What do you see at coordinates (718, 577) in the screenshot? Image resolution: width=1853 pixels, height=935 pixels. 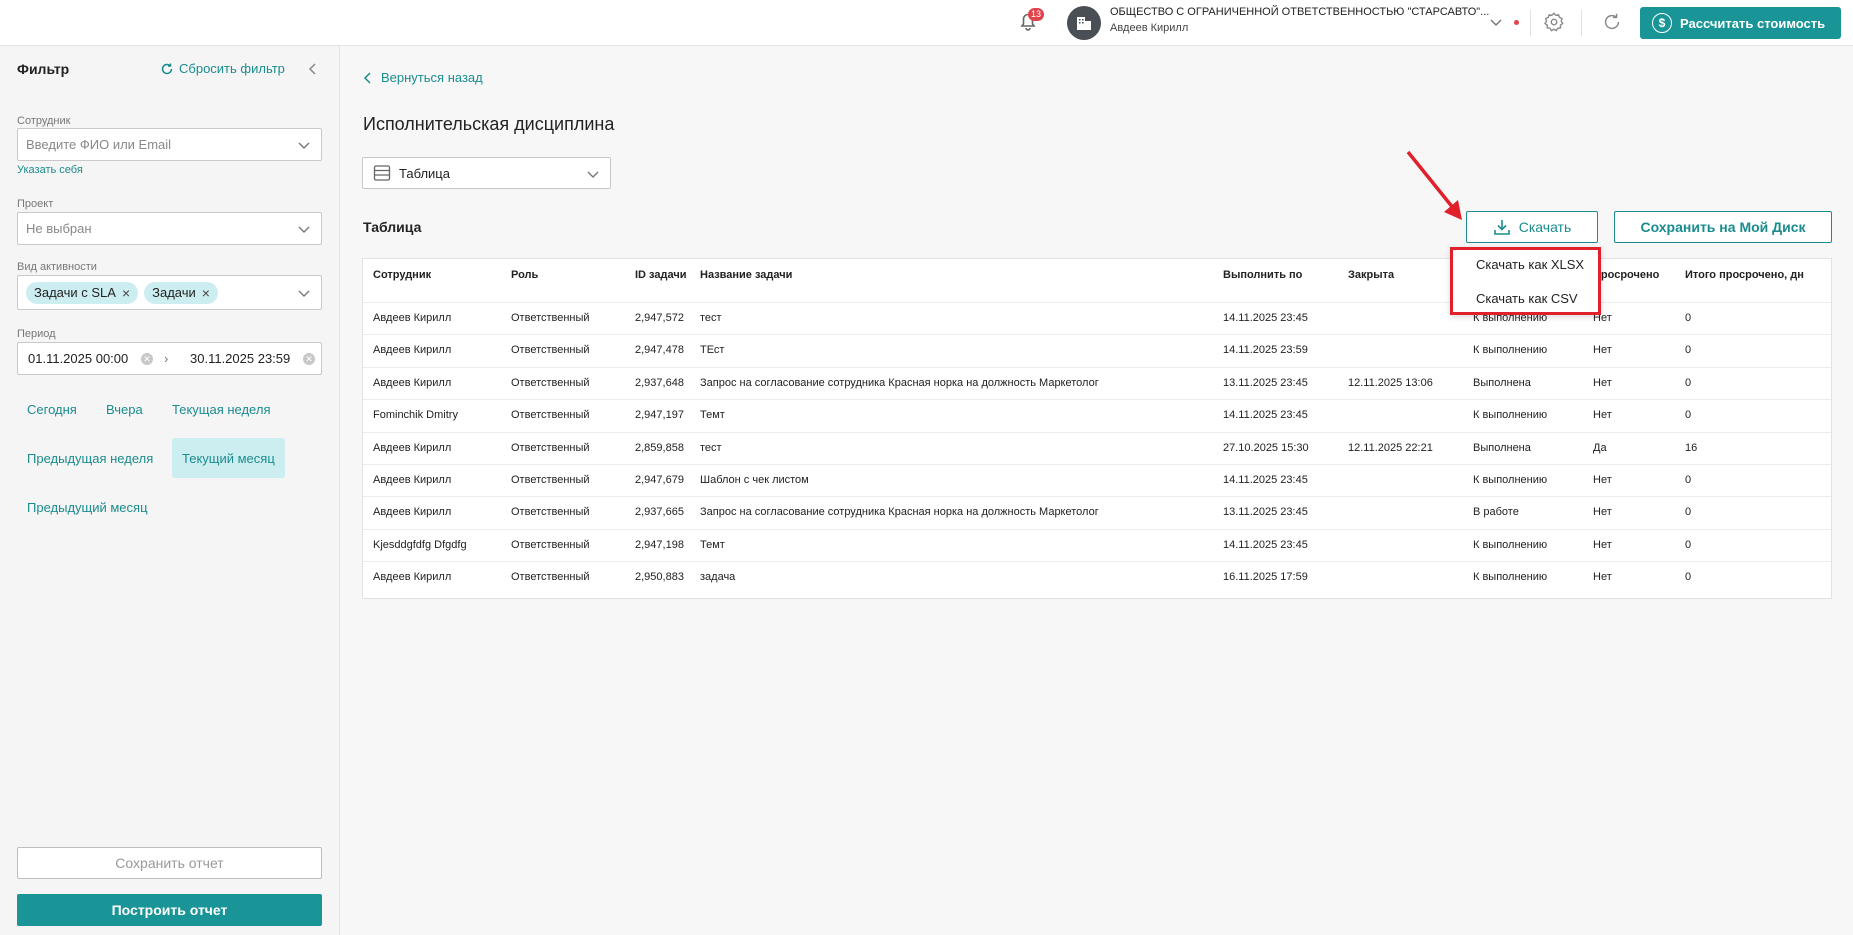 I see `table-cell: задача` at bounding box center [718, 577].